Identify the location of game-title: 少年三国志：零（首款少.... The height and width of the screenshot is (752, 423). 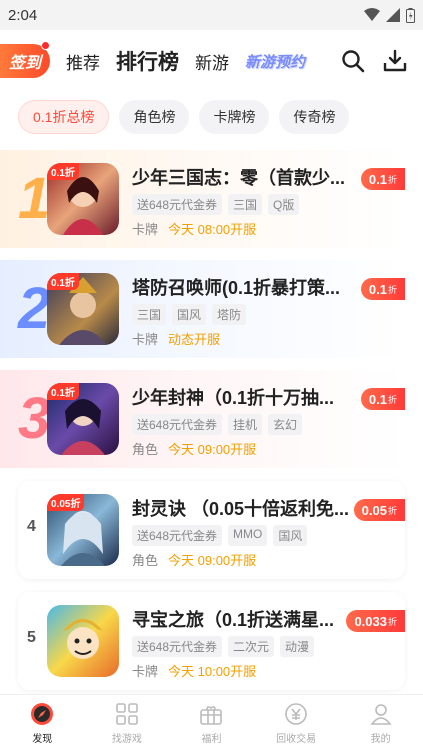
(239, 178).